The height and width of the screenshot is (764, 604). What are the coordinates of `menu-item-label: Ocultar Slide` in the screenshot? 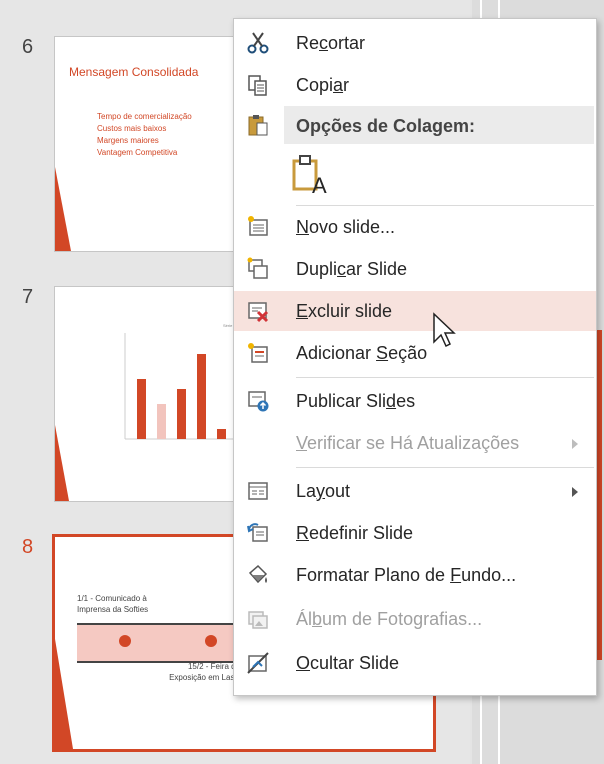 It's located at (348, 663).